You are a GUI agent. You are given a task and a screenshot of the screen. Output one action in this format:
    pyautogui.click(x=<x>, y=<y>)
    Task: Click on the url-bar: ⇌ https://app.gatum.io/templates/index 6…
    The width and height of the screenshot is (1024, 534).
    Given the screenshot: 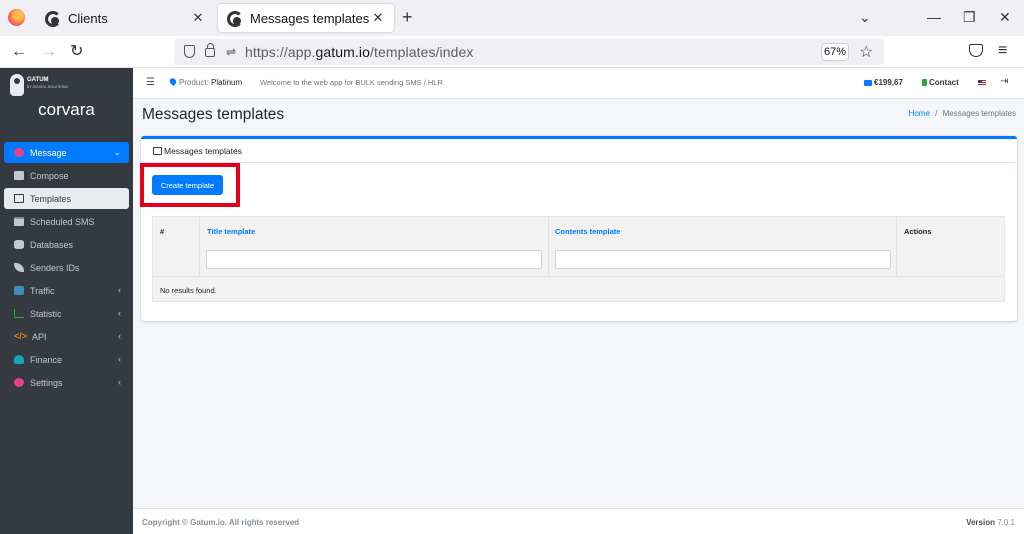 What is the action you would take?
    pyautogui.click(x=529, y=52)
    